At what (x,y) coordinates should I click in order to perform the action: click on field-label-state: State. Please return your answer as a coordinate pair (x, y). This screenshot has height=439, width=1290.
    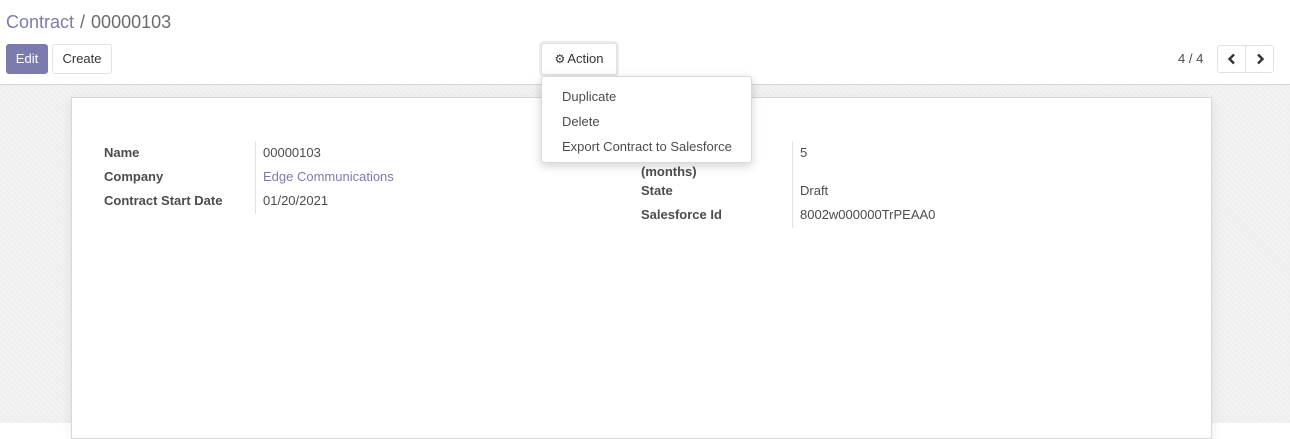
    Looking at the image, I should click on (657, 190).